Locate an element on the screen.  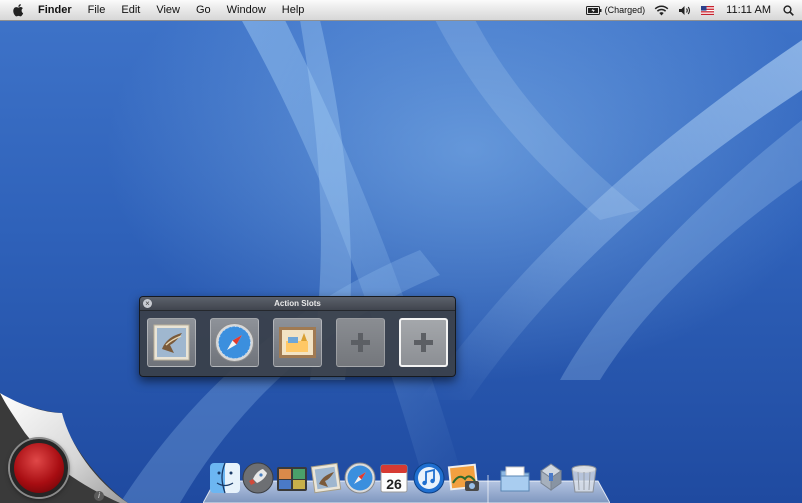
menu-view: View is located at coordinates (168, 10).